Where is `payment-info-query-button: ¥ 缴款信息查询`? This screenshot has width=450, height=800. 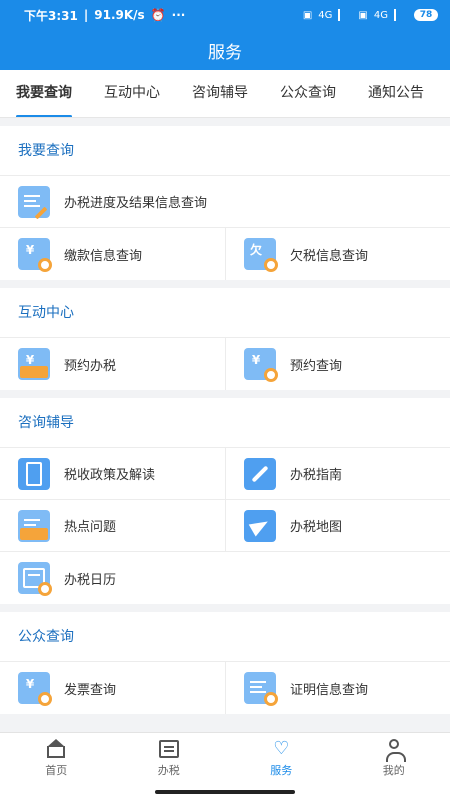
payment-info-query-button: ¥ 缴款信息查询 is located at coordinates (112, 254).